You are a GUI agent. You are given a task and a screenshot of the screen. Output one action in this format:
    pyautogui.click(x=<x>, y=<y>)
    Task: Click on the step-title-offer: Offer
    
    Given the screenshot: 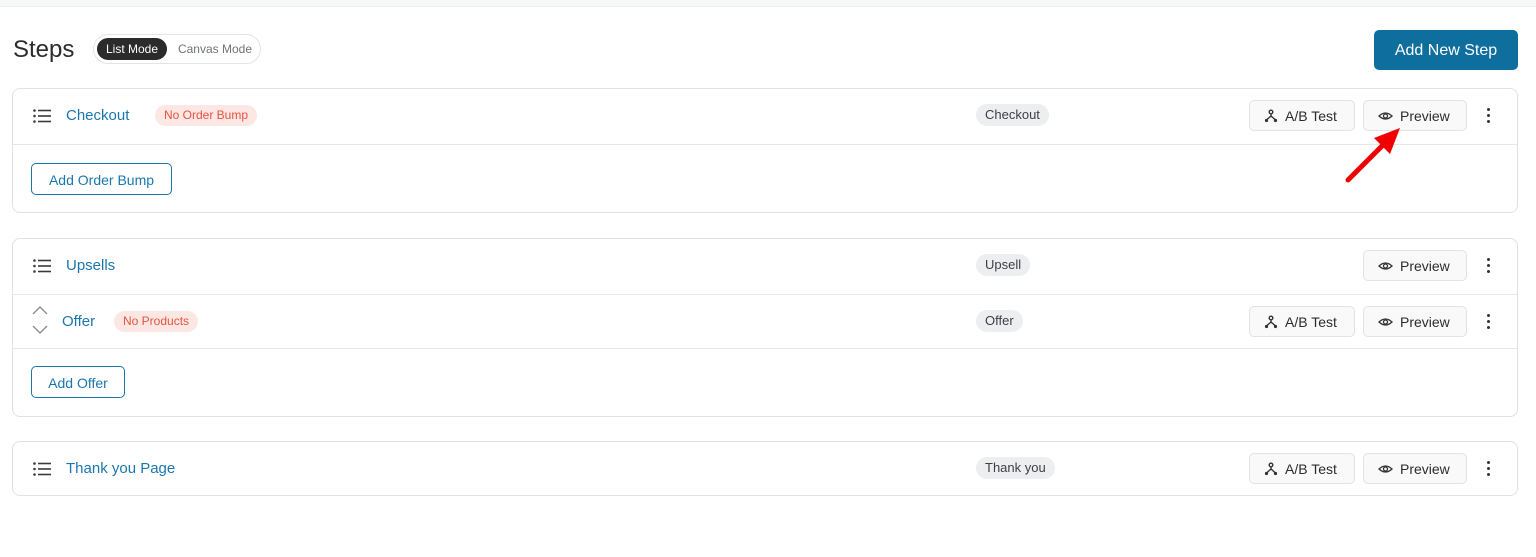 What is the action you would take?
    pyautogui.click(x=78, y=321)
    